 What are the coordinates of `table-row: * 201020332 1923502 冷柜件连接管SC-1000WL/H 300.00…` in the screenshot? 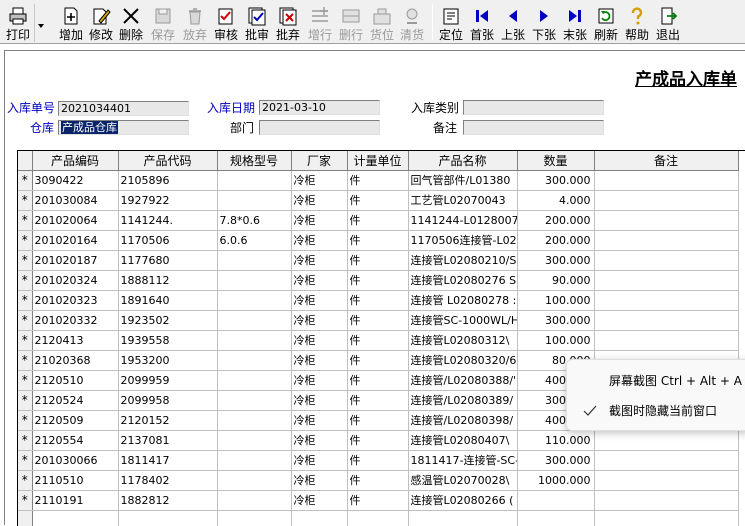 It's located at (378, 320).